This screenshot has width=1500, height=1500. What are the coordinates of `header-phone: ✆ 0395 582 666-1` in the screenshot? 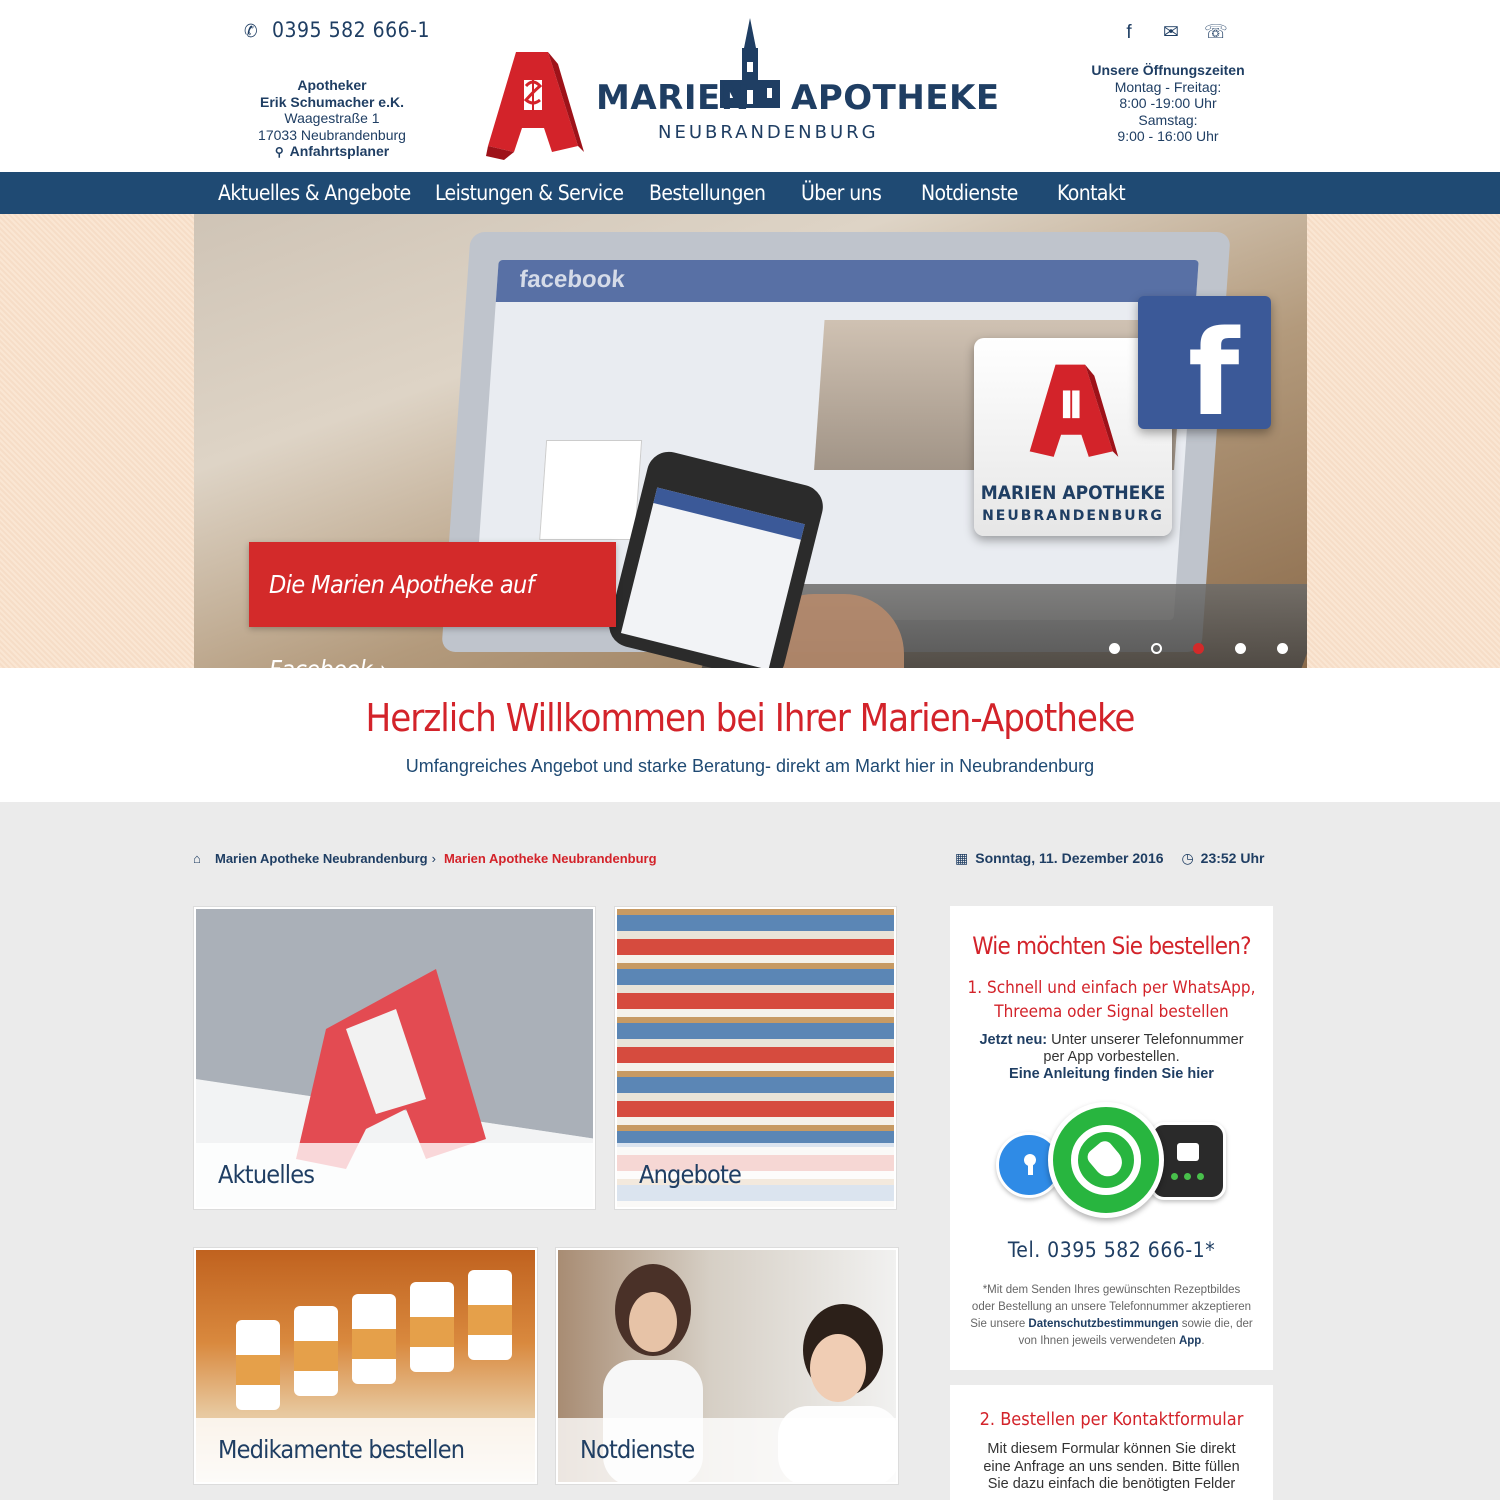 It's located at (337, 30).